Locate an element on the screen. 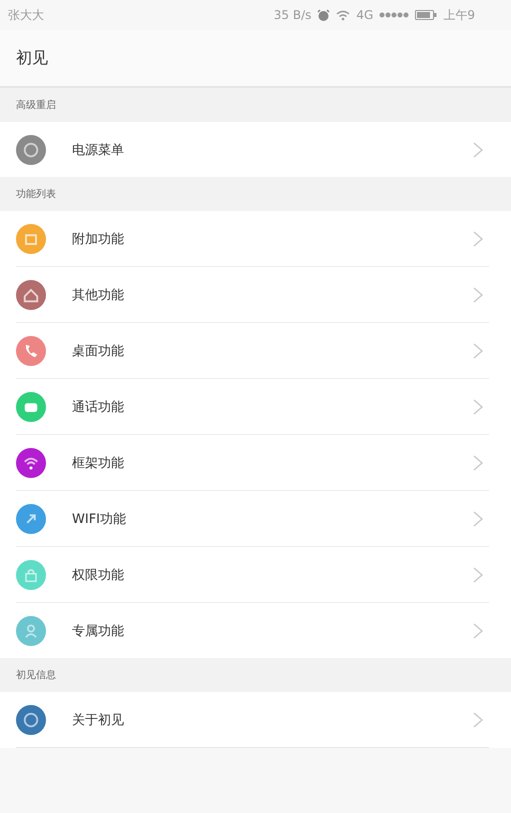 The width and height of the screenshot is (511, 813). menu-item: 桌面功能 is located at coordinates (272, 351).